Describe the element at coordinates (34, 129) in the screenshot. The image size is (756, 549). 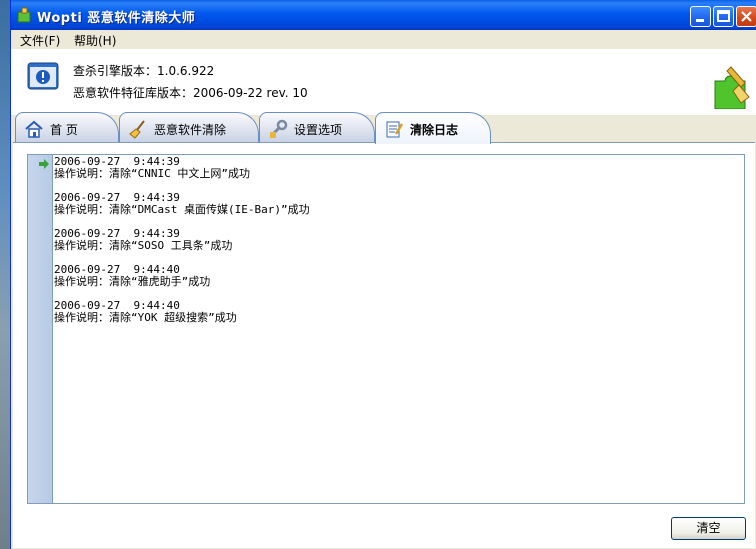
I see `home-icon` at that location.